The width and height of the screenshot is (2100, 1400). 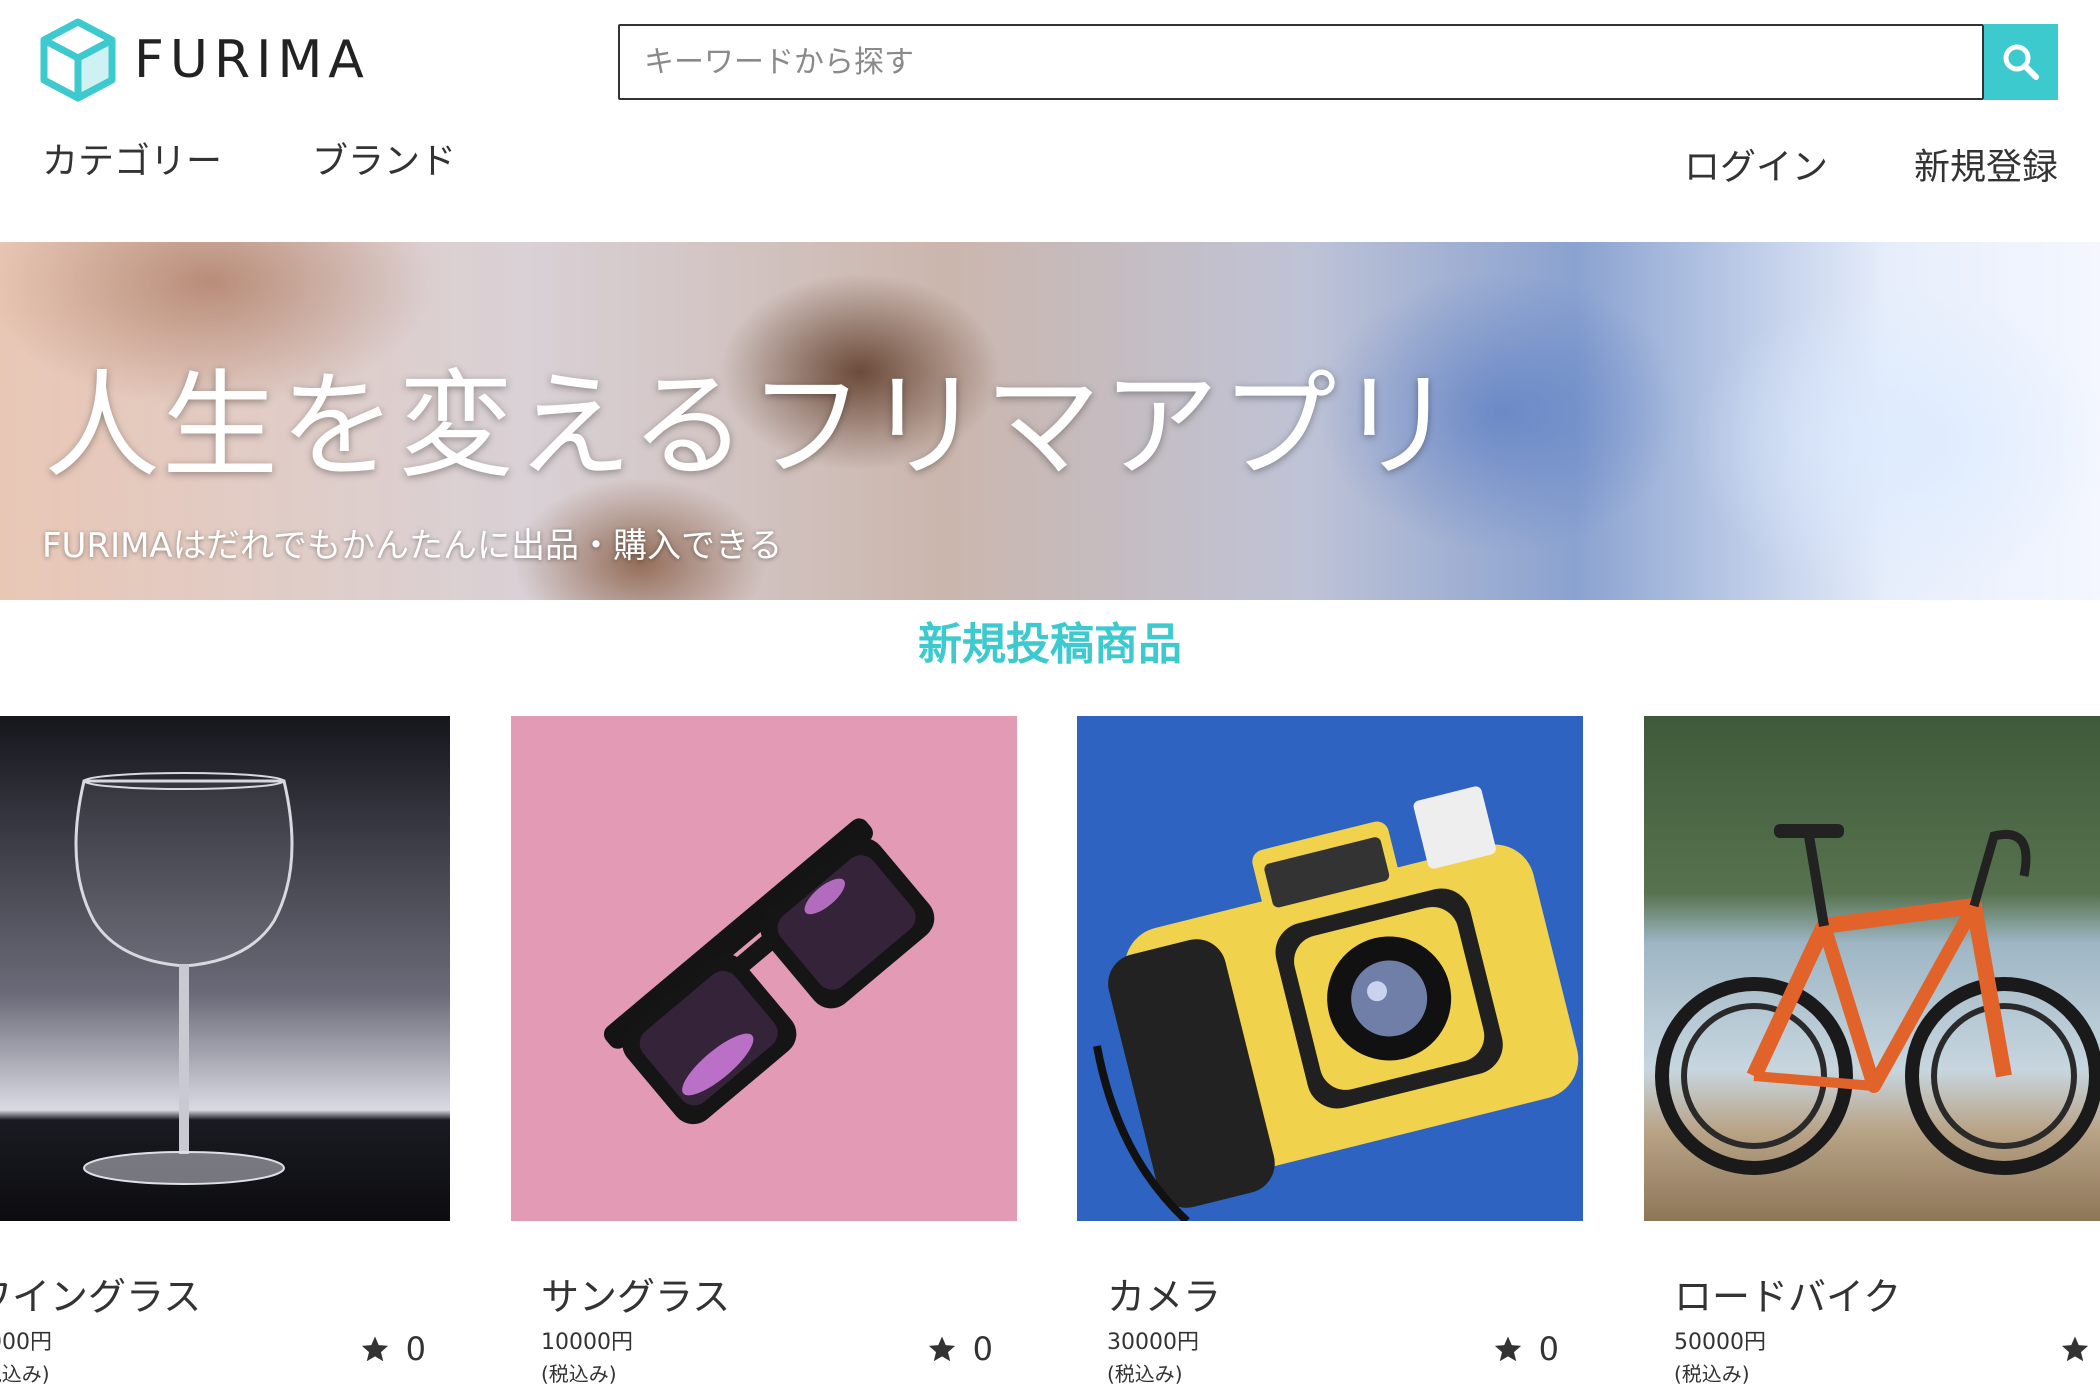 What do you see at coordinates (1720, 1342) in the screenshot?
I see `product-price: 50000円` at bounding box center [1720, 1342].